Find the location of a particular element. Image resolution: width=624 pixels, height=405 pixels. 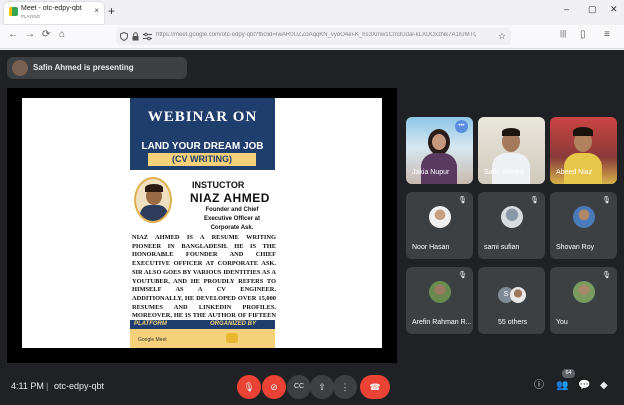

camera-toggle-button: ⊘ is located at coordinates (274, 387).